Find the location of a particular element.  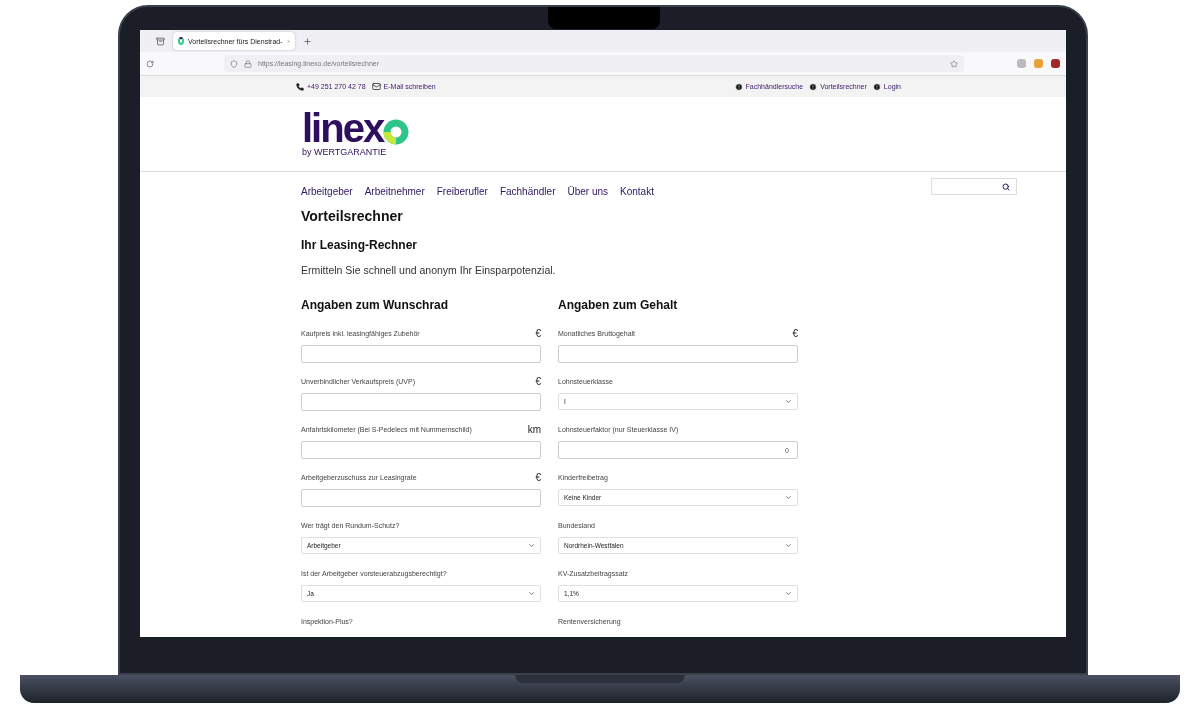

star-icon is located at coordinates (954, 63).